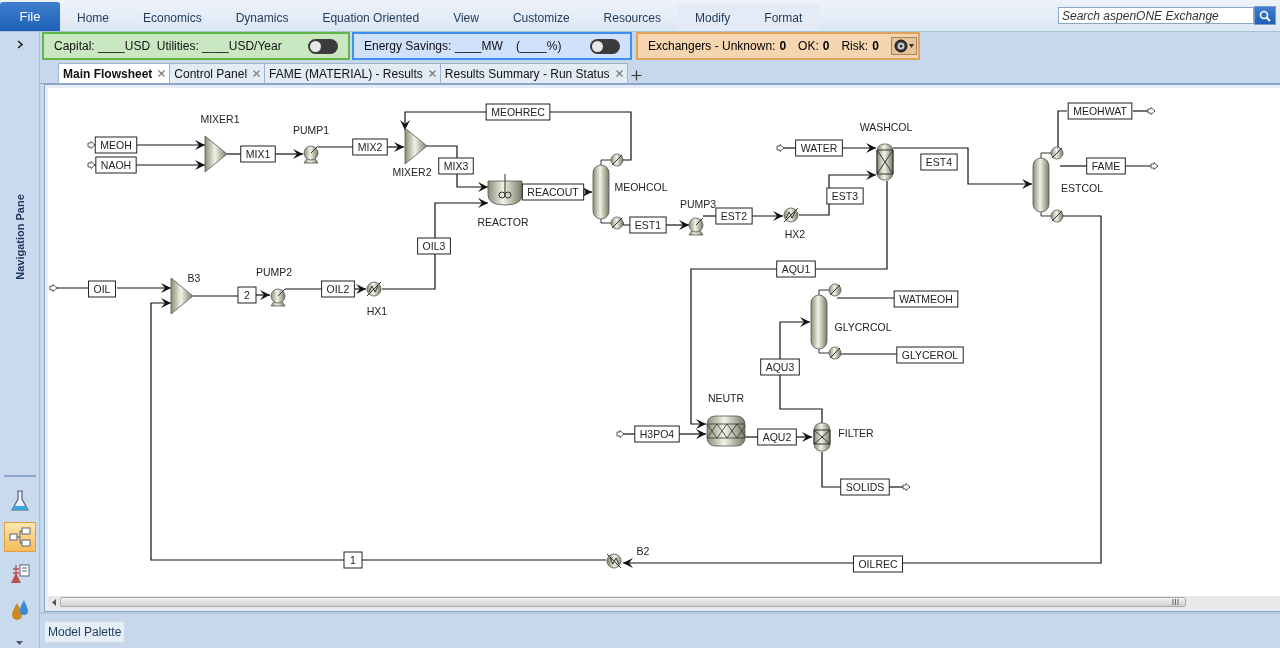 This screenshot has width=1280, height=648. Describe the element at coordinates (632, 17) in the screenshot. I see `ribbon-tab: Resources` at that location.